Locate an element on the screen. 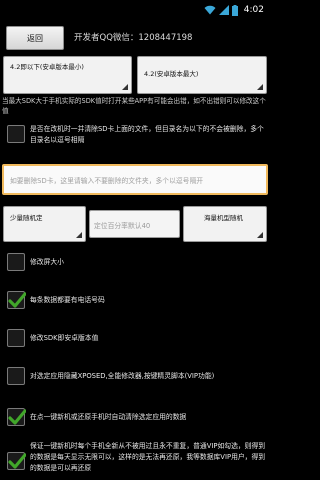  status-time: 4:02 is located at coordinates (253, 10).